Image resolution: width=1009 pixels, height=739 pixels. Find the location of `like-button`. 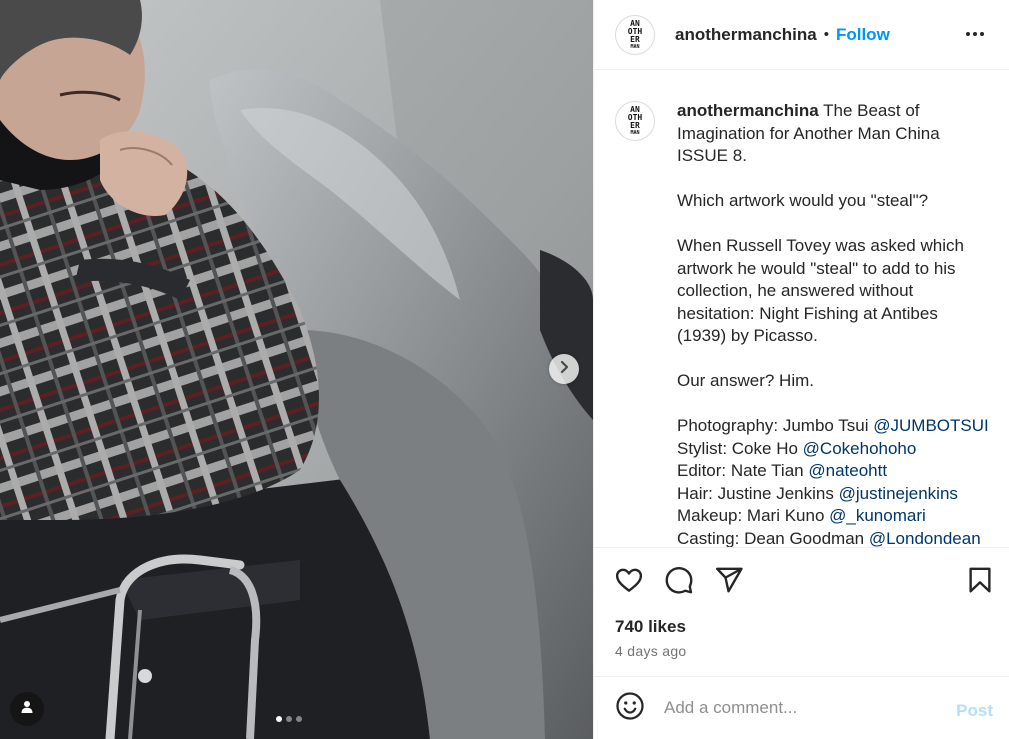

like-button is located at coordinates (629, 582).